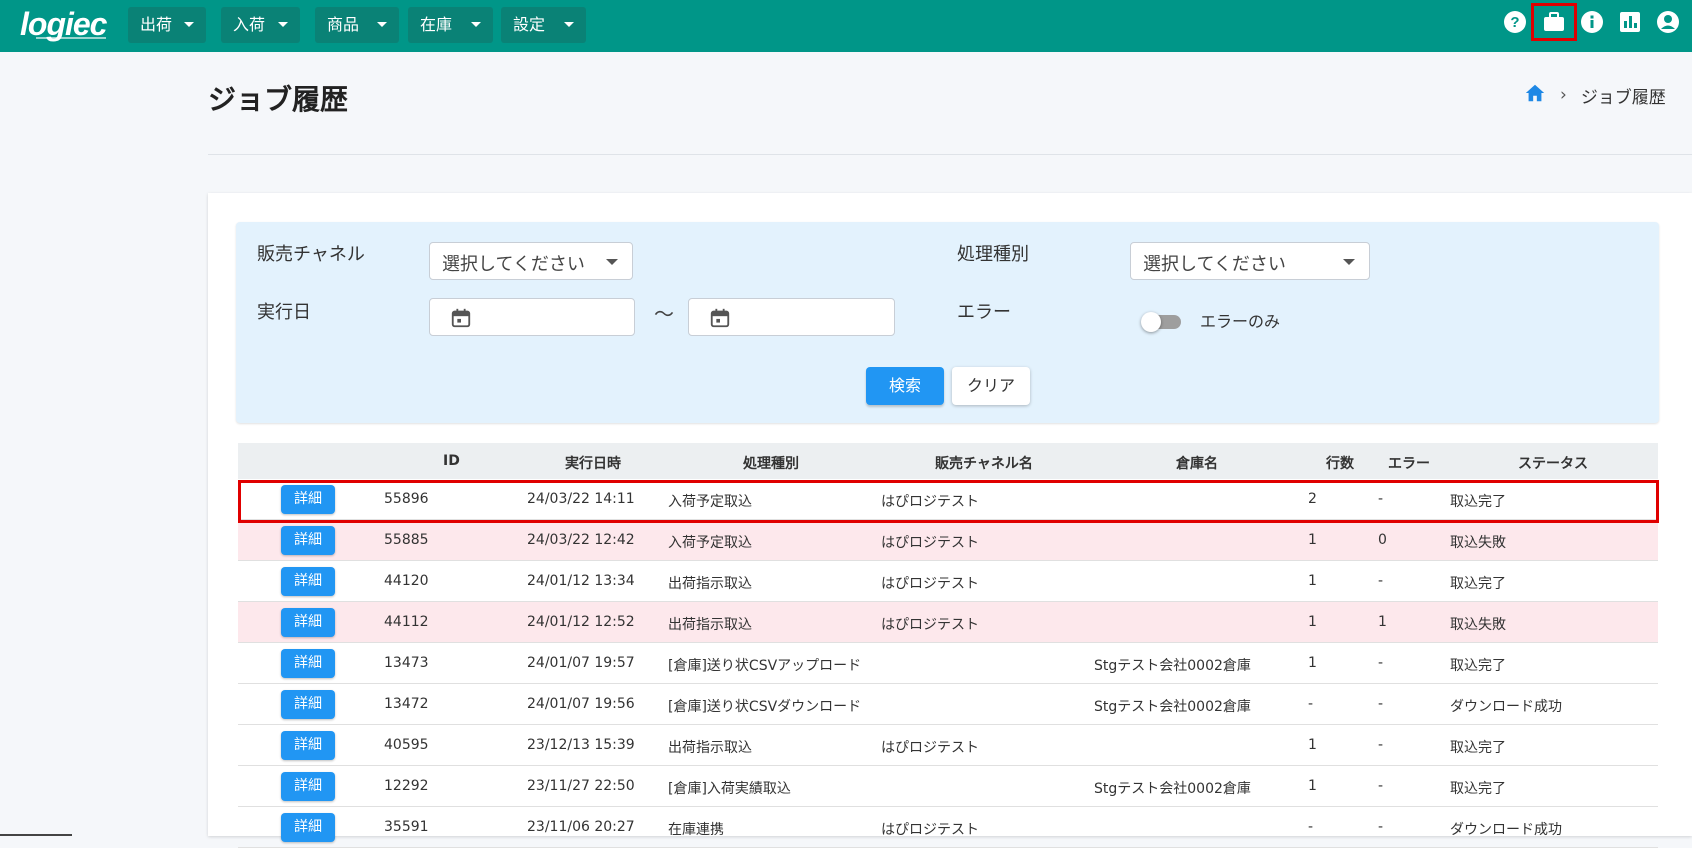 The height and width of the screenshot is (848, 1692). I want to click on table-header: ID 実行日時 処理種別 販売チャネル名 倉庫名 行数 エラー ステータス, so click(948, 461).